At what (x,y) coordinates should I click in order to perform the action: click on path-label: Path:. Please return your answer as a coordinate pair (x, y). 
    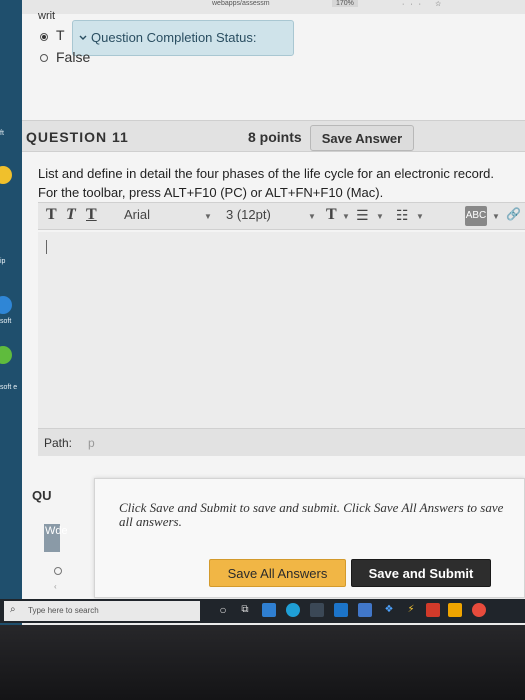
    Looking at the image, I should click on (58, 443).